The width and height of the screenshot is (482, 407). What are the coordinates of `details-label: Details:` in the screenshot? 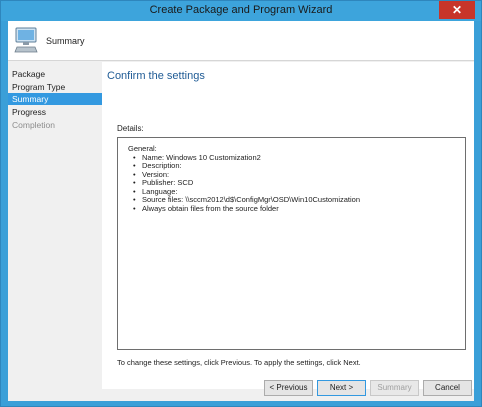 It's located at (130, 128).